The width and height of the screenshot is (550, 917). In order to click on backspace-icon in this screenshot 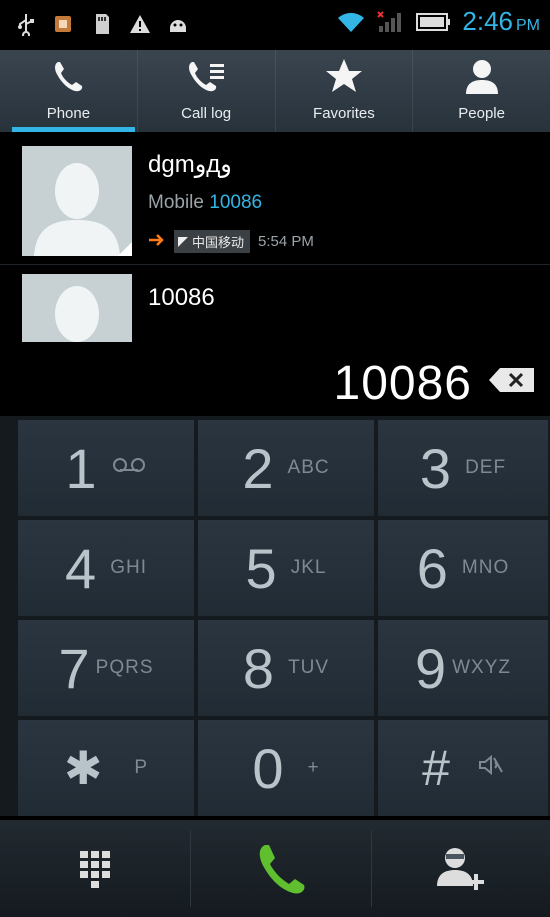, I will do `click(511, 380)`.